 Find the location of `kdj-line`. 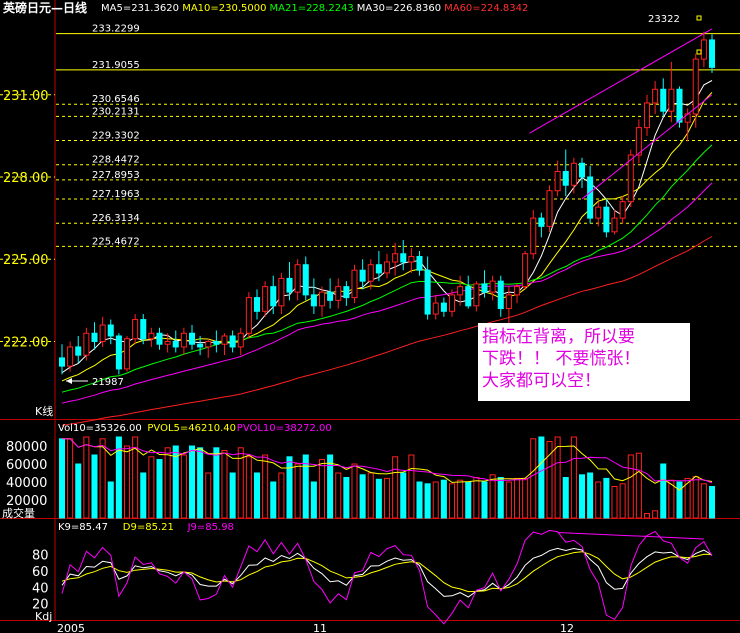

kdj-line is located at coordinates (387, 572).